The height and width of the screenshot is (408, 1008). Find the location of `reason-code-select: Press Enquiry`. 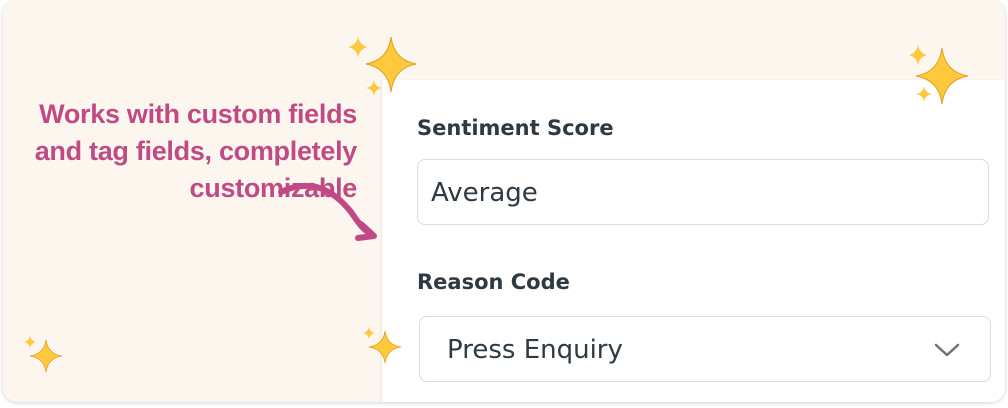

reason-code-select: Press Enquiry is located at coordinates (705, 349).